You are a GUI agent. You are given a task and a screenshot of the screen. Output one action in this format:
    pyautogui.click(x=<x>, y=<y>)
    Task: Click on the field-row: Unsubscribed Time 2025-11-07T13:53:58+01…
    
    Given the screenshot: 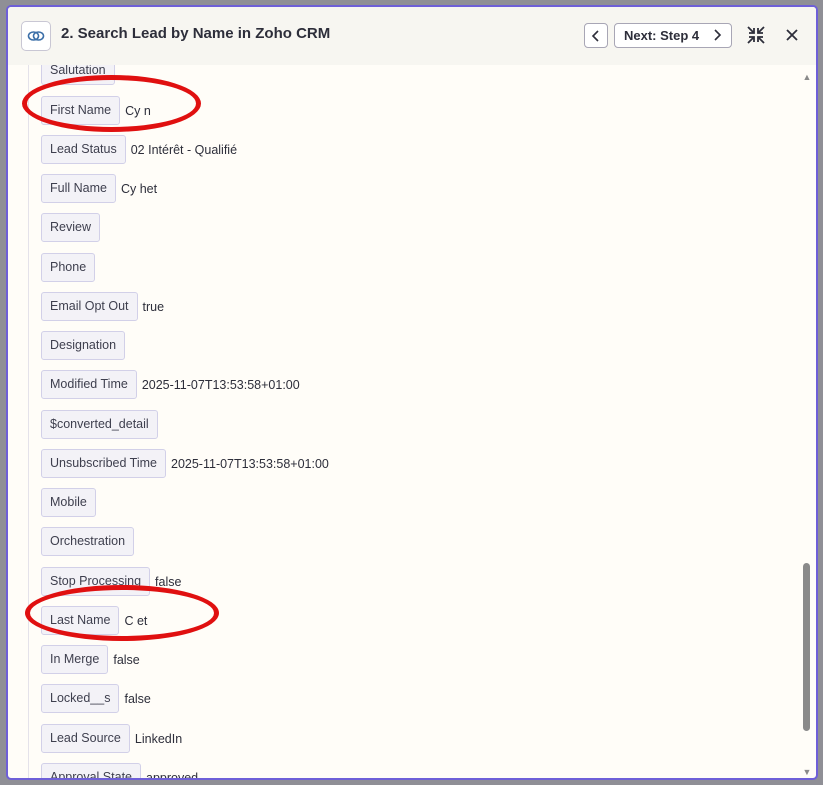 What is the action you would take?
    pyautogui.click(x=185, y=463)
    